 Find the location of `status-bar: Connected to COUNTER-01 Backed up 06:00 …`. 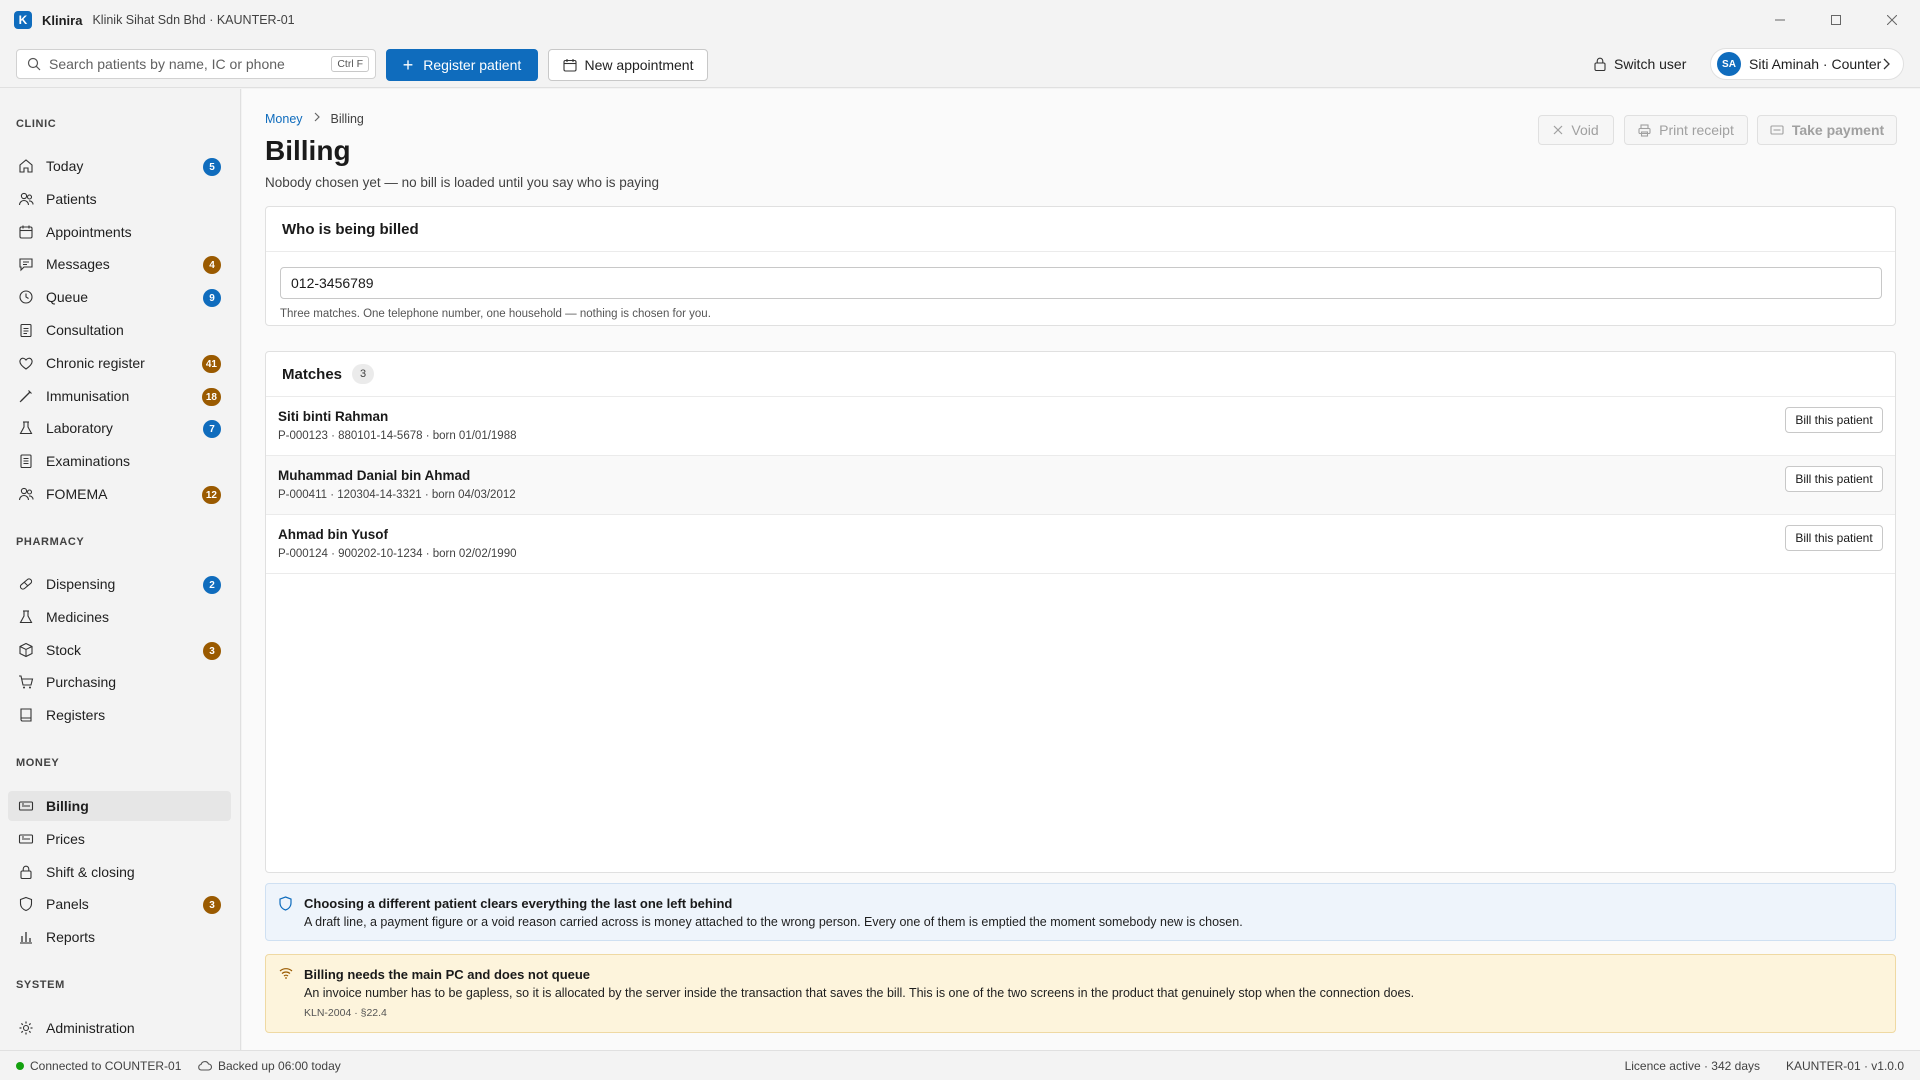

status-bar: Connected to COUNTER-01 Backed up 06:00 … is located at coordinates (960, 1065).